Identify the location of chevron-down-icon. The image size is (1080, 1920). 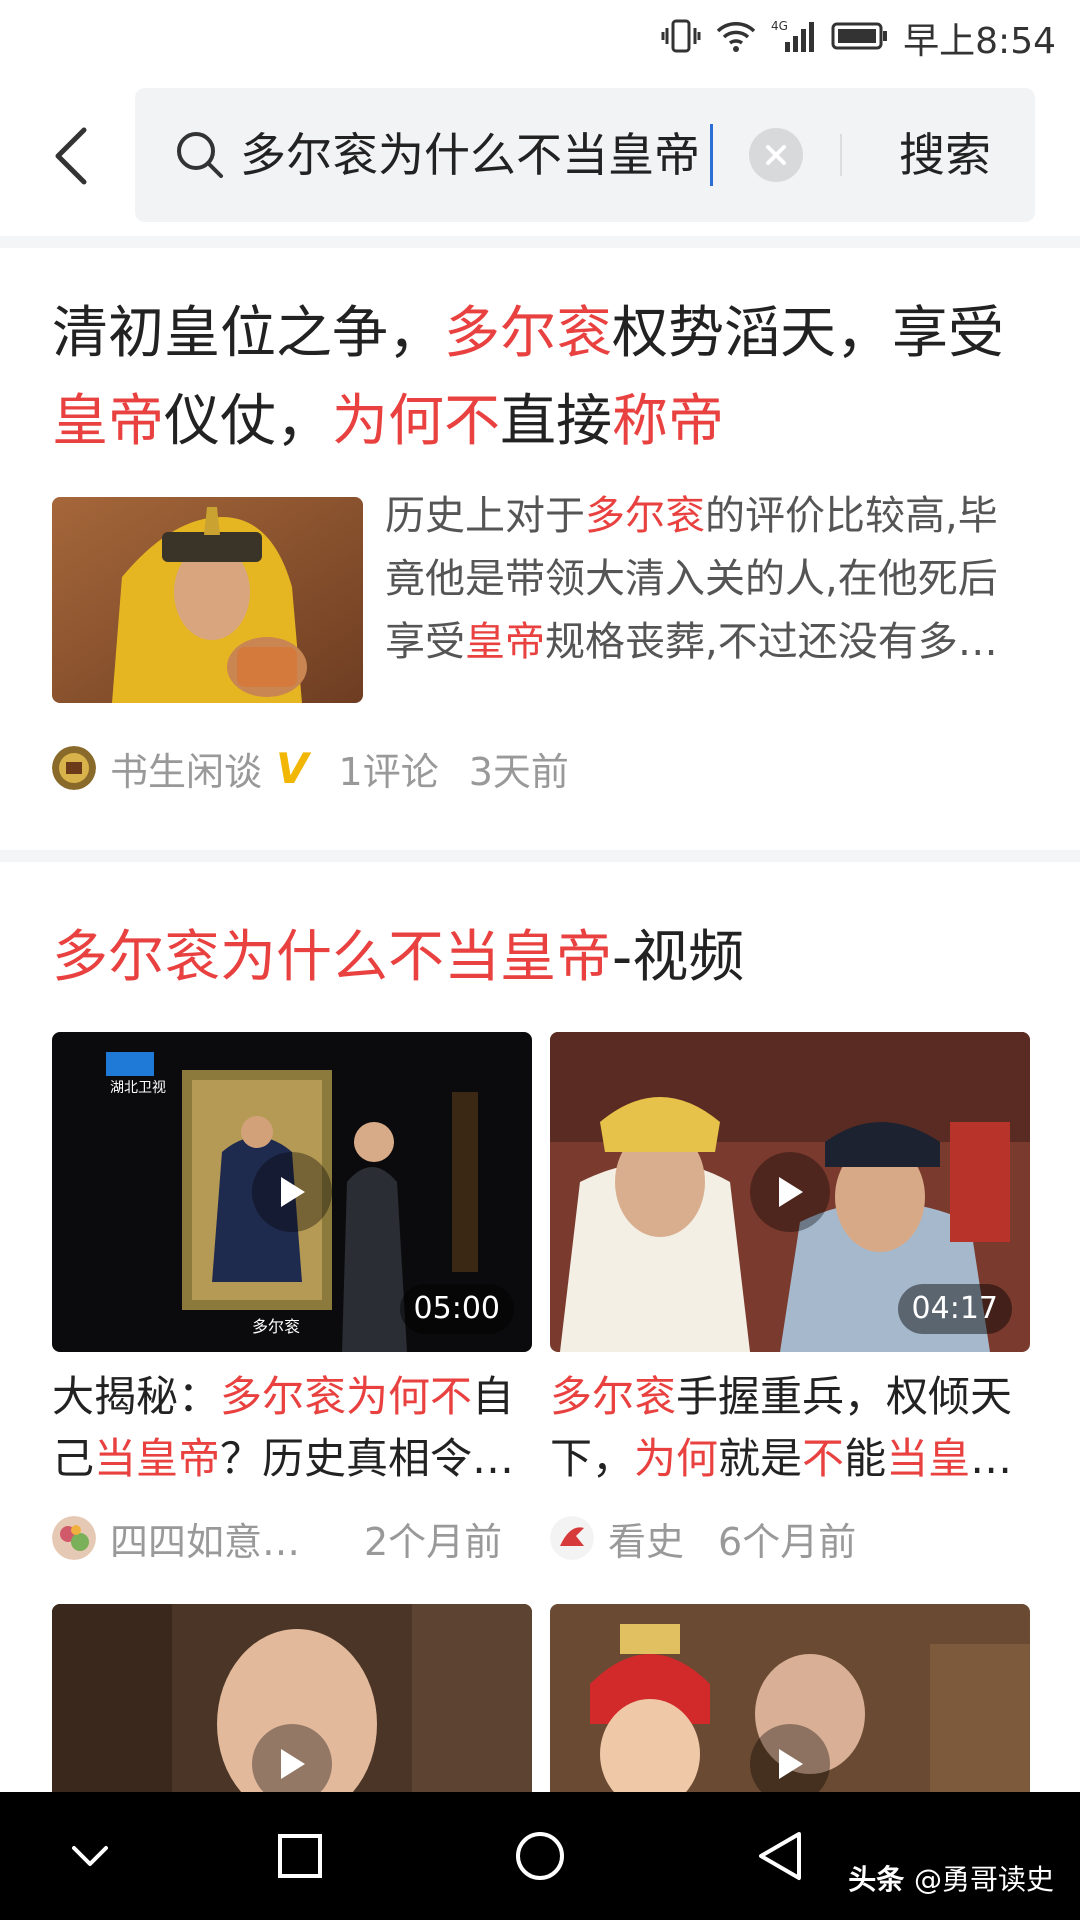
(90, 1856).